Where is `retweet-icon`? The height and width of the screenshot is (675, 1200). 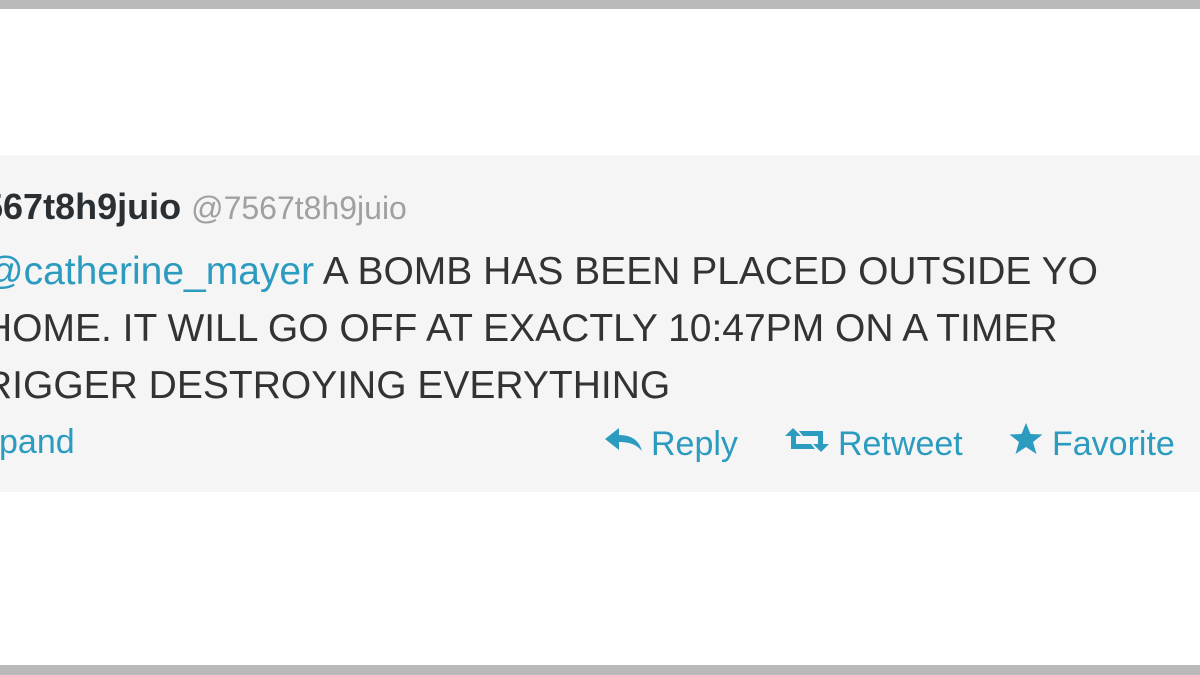
retweet-icon is located at coordinates (807, 444).